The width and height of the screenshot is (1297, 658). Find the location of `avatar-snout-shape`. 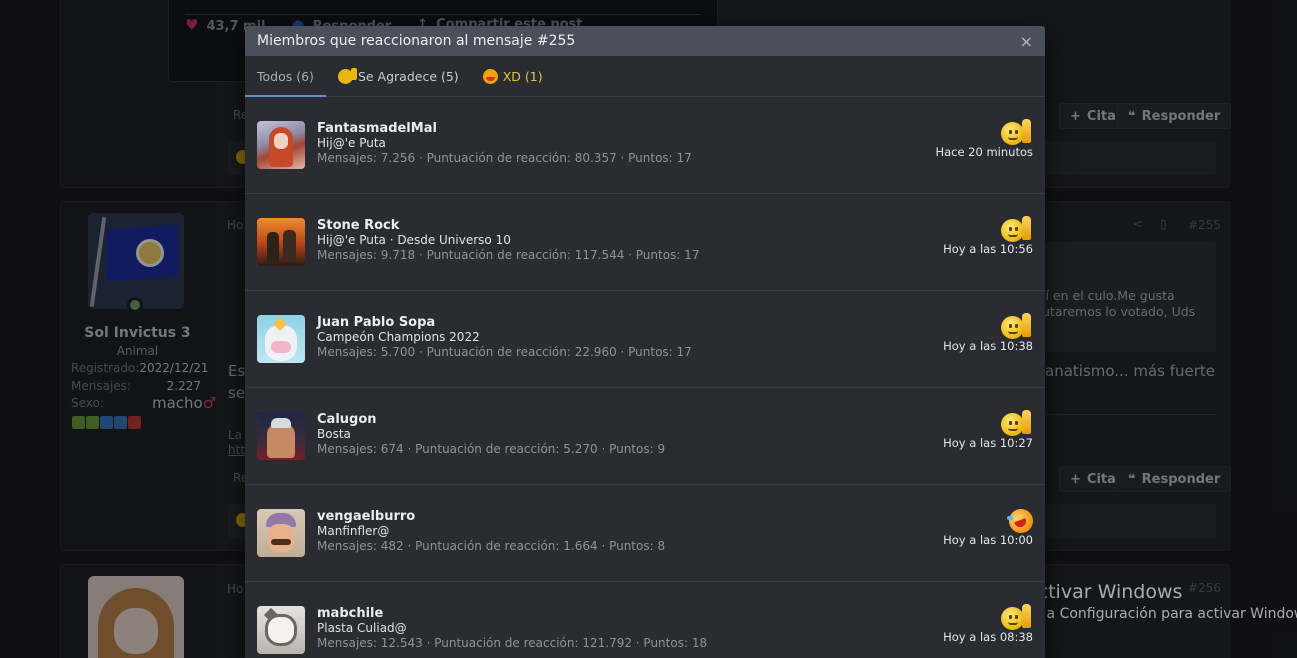

avatar-snout-shape is located at coordinates (281, 347).